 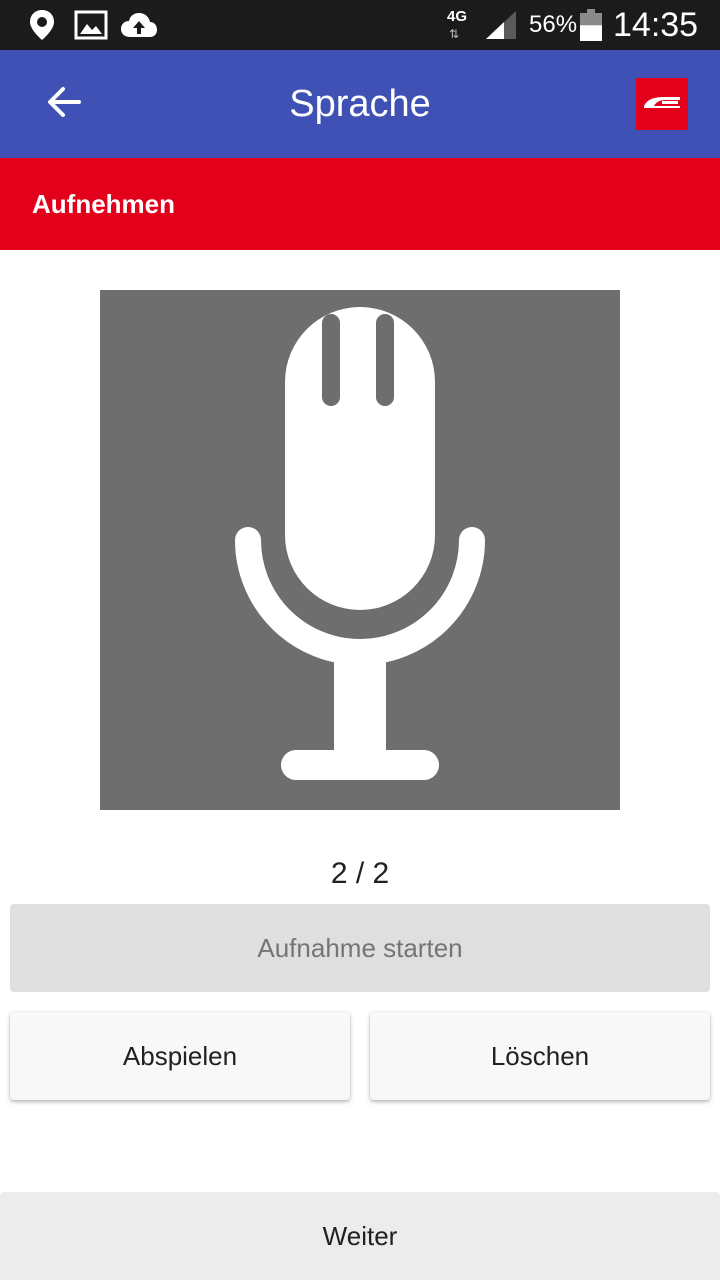 I want to click on back-button, so click(x=64, y=104).